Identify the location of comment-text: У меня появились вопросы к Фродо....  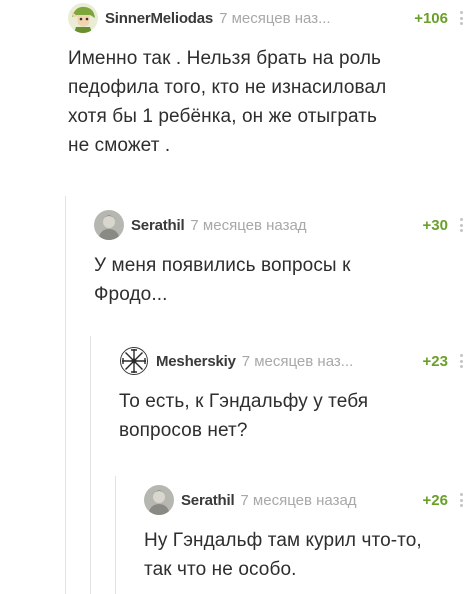
(280, 280).